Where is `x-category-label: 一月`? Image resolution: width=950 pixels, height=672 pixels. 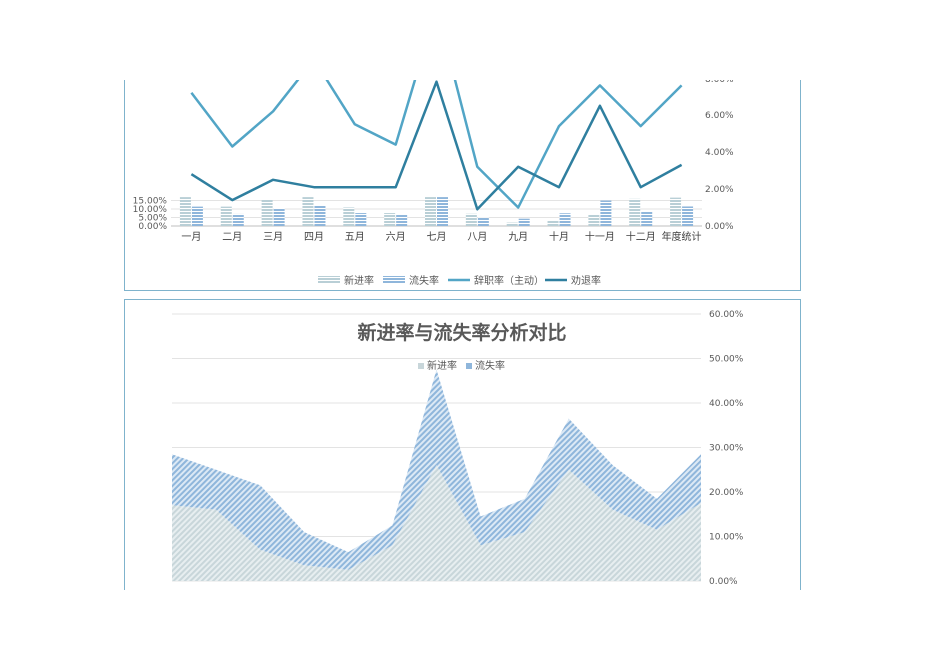 x-category-label: 一月 is located at coordinates (191, 237).